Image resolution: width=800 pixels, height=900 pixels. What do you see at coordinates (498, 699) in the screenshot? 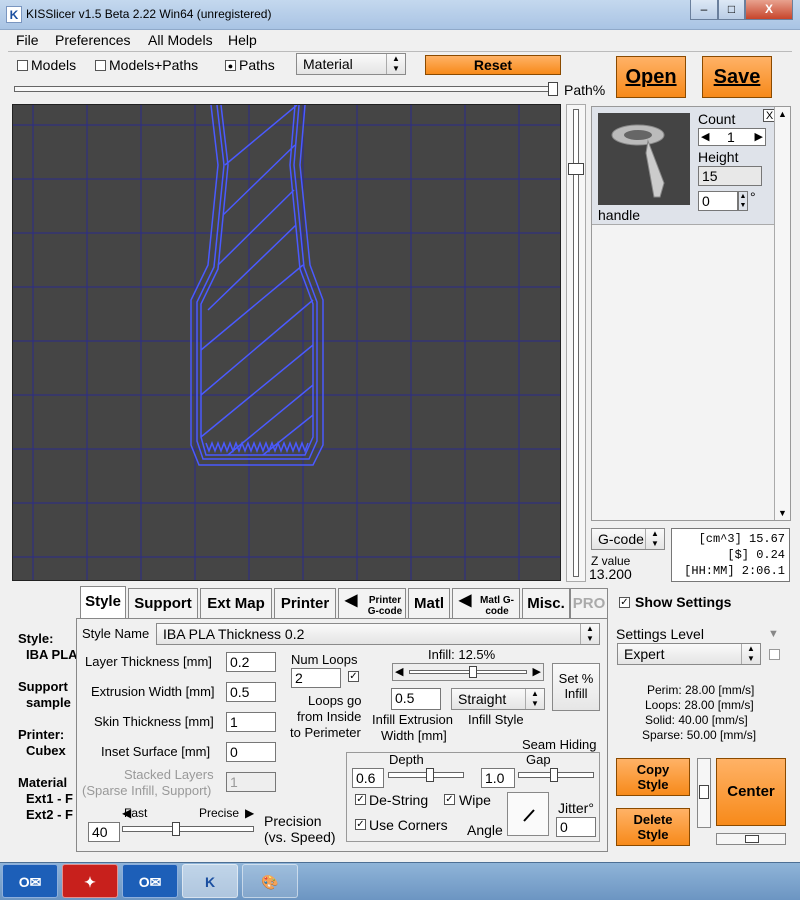
I see `infill-style-select: Straight ▲ ▼` at bounding box center [498, 699].